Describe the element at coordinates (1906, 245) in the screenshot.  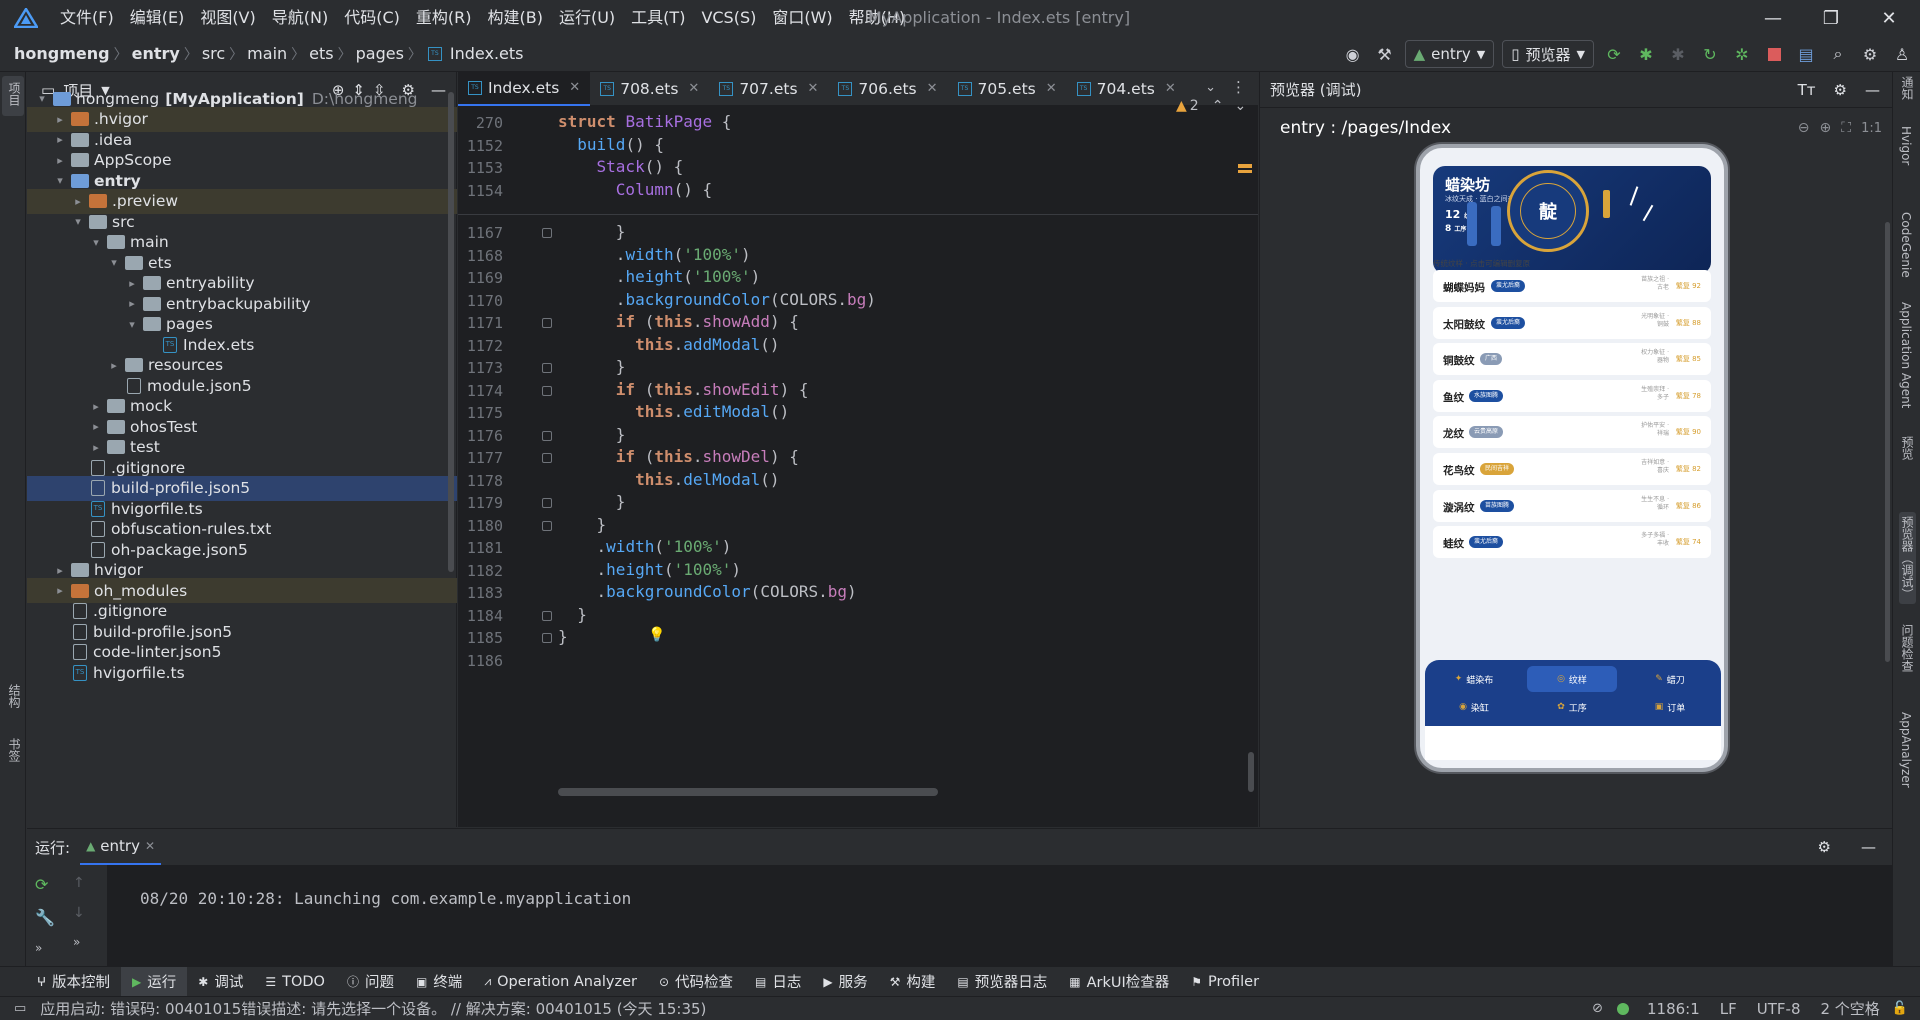
I see `right-tool-button: CodeGenie` at that location.